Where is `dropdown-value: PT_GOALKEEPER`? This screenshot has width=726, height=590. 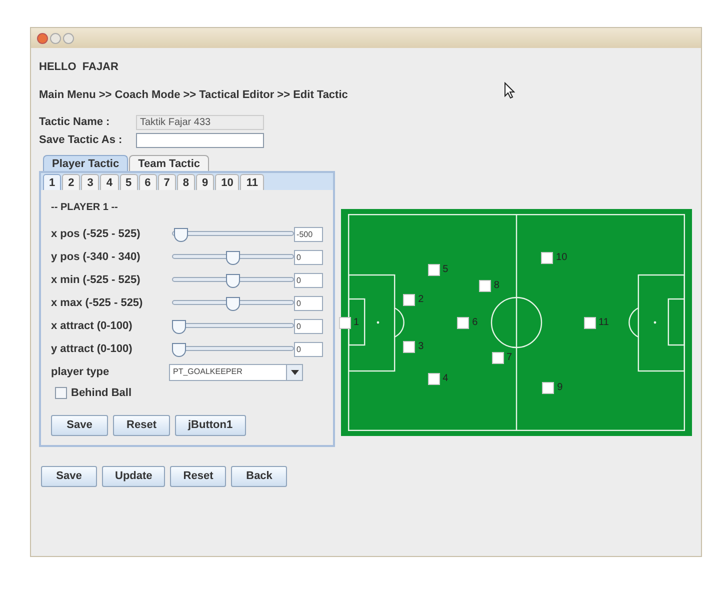 dropdown-value: PT_GOALKEEPER is located at coordinates (208, 372).